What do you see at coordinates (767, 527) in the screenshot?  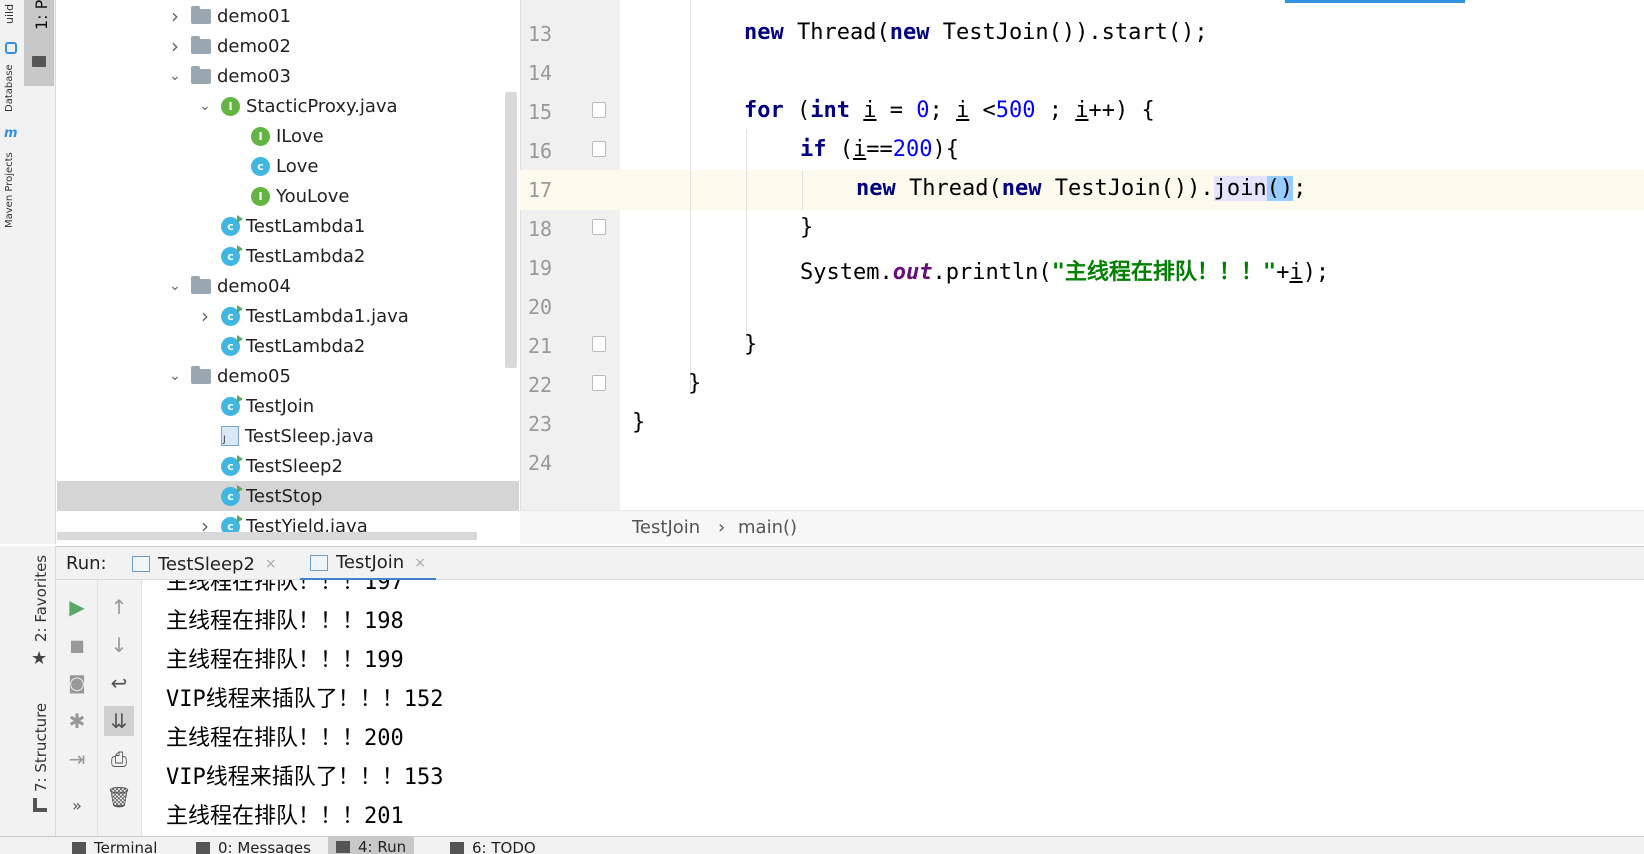 I see `breadcrumb-method: main()` at bounding box center [767, 527].